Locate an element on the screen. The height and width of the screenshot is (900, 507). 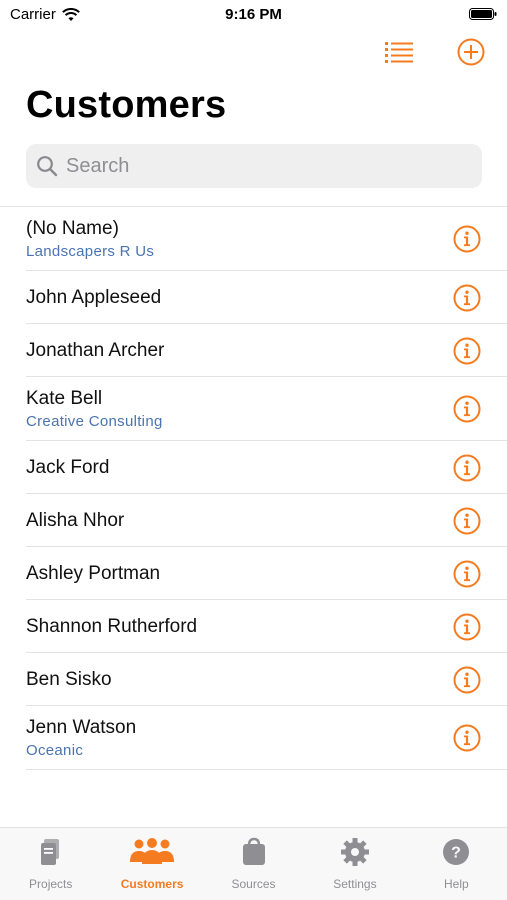
customer-row: John Appleseed is located at coordinates (253, 297).